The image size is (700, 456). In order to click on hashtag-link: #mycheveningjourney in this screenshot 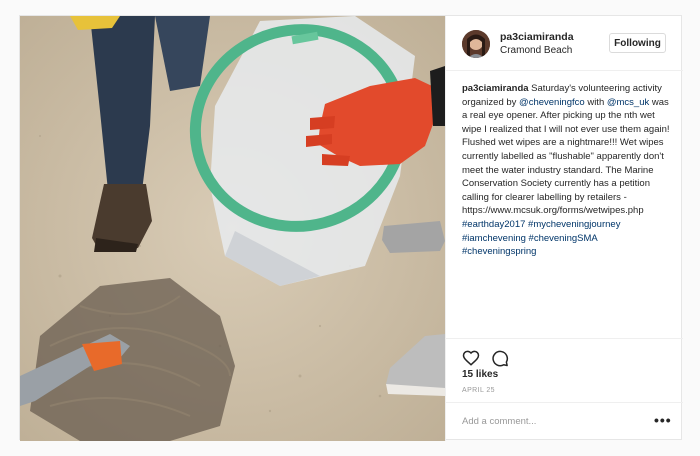, I will do `click(574, 224)`.